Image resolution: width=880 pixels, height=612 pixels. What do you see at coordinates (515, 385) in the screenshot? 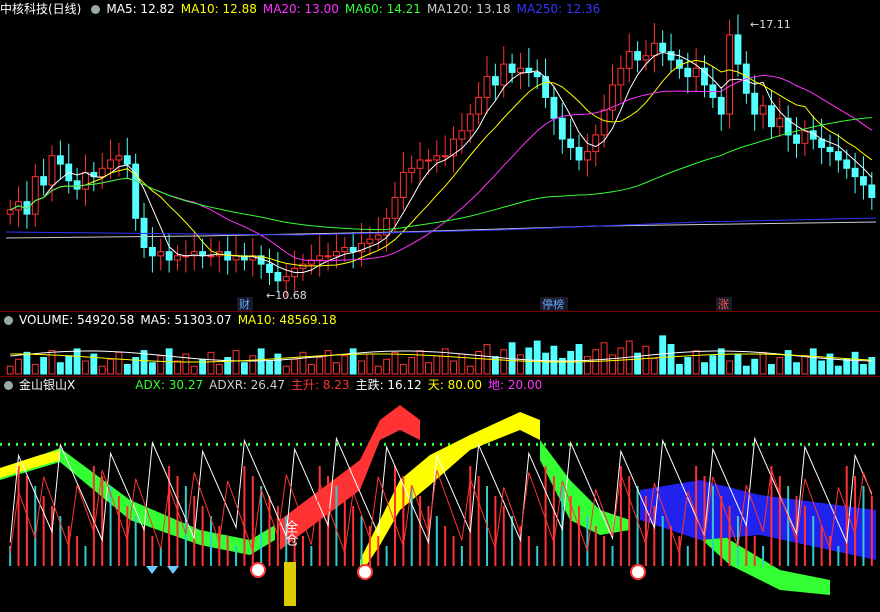
I see `indicator-legend-5: 地: 20.00` at bounding box center [515, 385].